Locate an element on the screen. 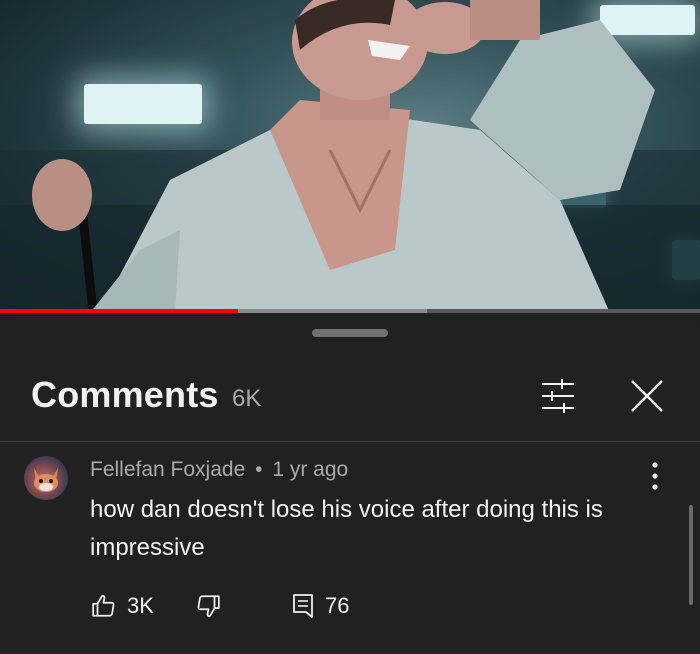  thumbs-up-icon is located at coordinates (103, 606).